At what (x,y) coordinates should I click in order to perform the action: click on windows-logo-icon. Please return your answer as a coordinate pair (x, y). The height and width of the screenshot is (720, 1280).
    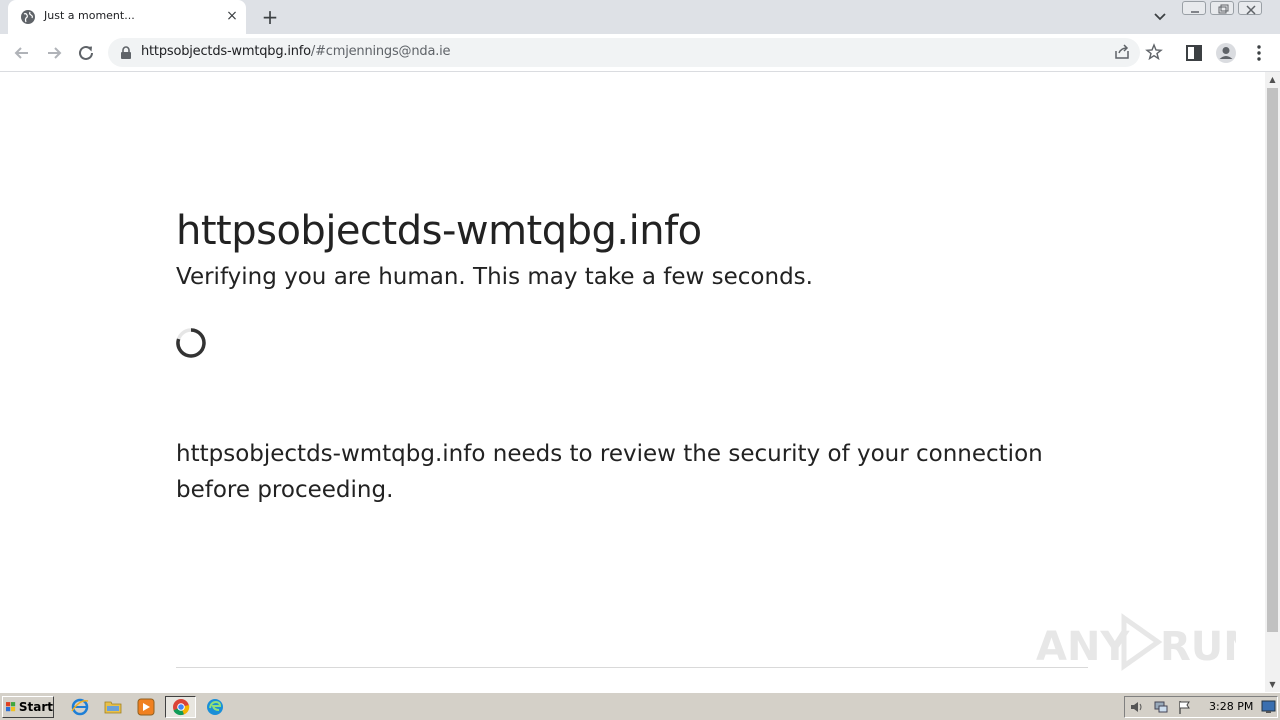
    Looking at the image, I should click on (11, 707).